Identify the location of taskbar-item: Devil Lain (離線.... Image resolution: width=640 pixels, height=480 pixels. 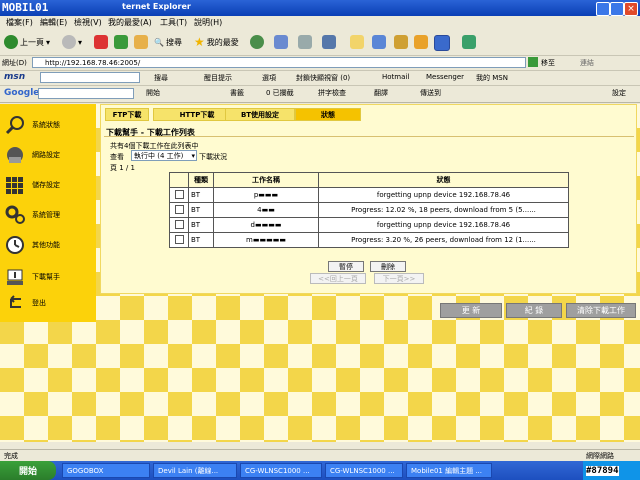
(195, 470).